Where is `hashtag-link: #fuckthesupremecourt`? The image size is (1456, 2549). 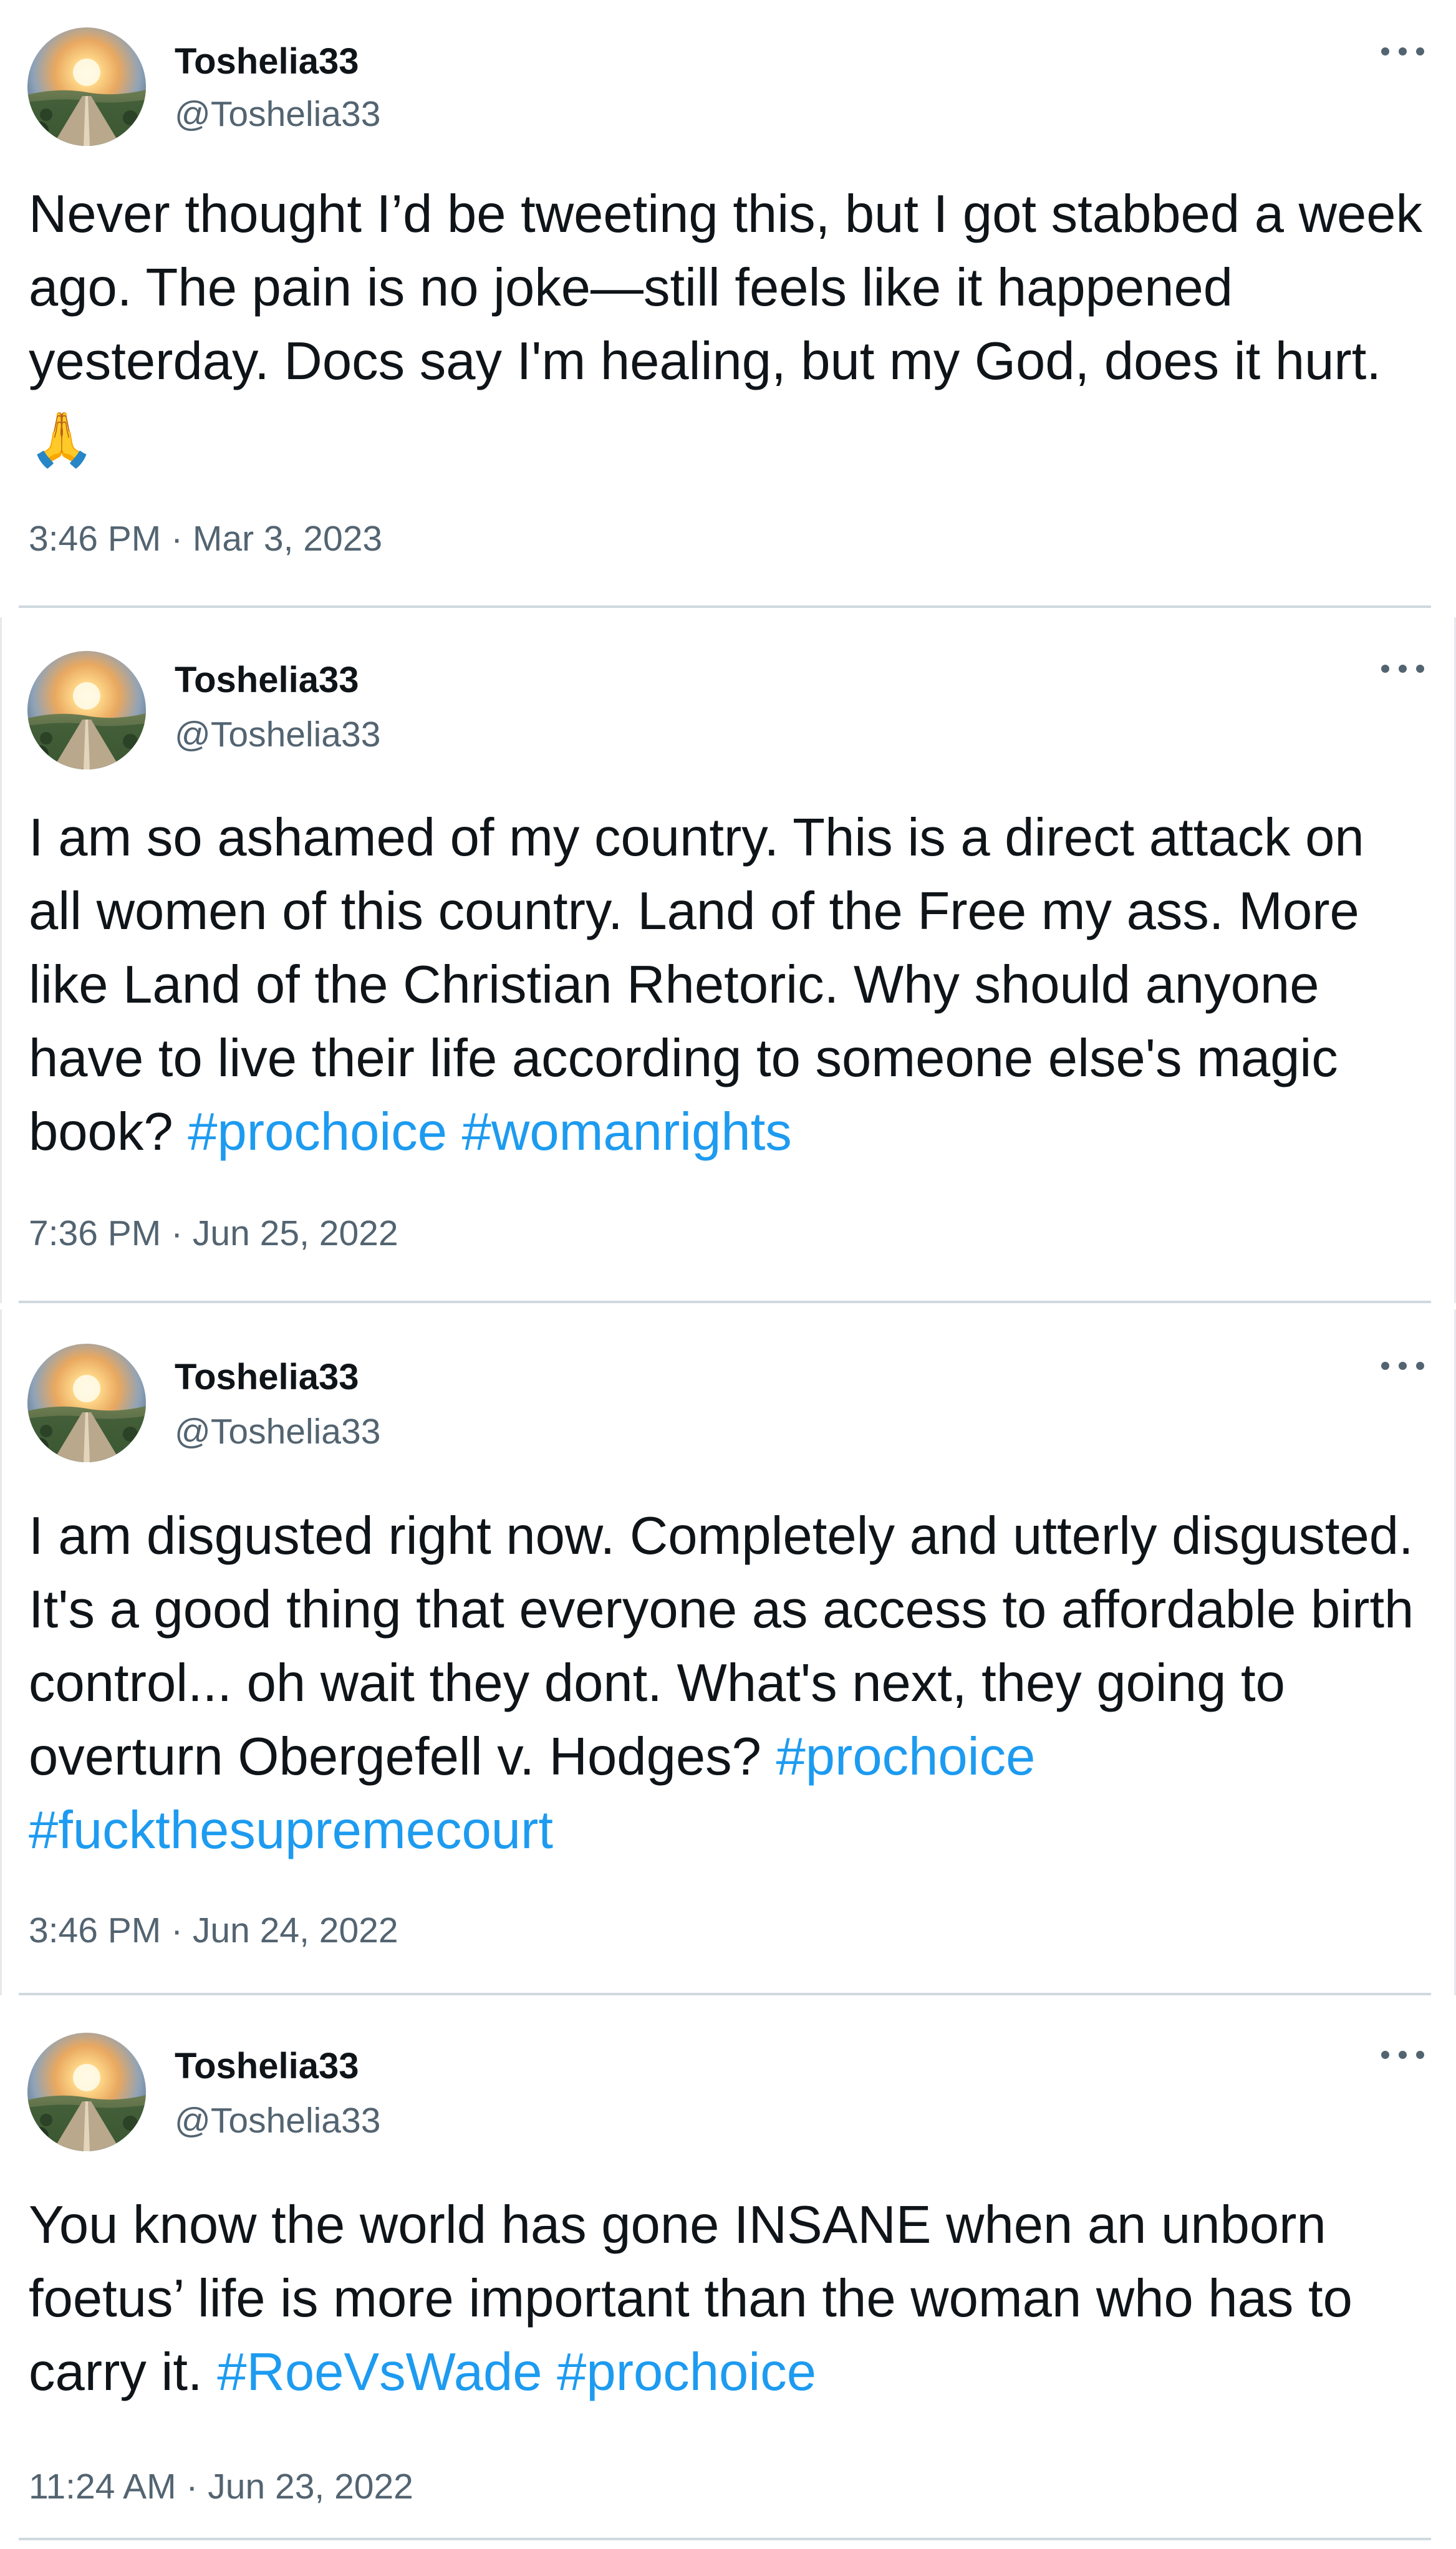 hashtag-link: #fuckthesupremecourt is located at coordinates (291, 1831).